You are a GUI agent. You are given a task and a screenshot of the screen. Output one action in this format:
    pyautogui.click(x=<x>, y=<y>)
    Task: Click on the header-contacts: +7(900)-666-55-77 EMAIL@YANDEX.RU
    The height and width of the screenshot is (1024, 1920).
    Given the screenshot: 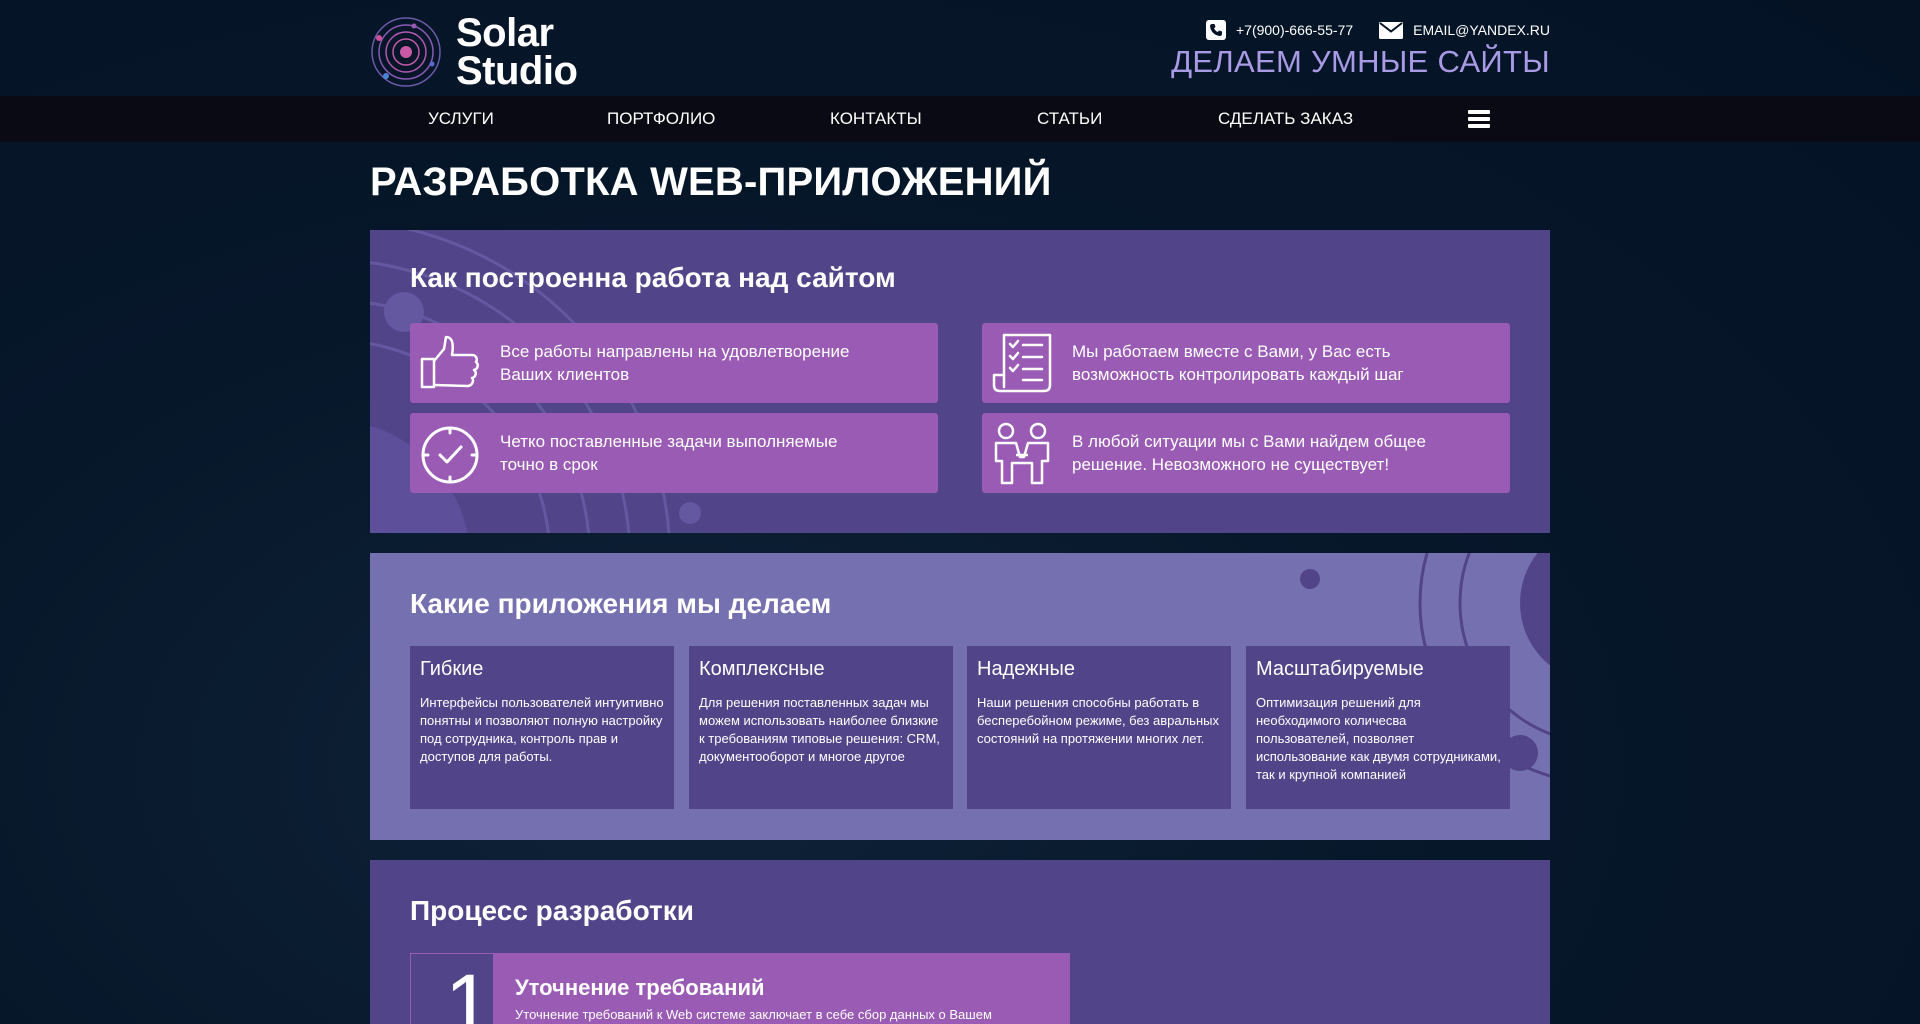 What is the action you would take?
    pyautogui.click(x=1365, y=30)
    